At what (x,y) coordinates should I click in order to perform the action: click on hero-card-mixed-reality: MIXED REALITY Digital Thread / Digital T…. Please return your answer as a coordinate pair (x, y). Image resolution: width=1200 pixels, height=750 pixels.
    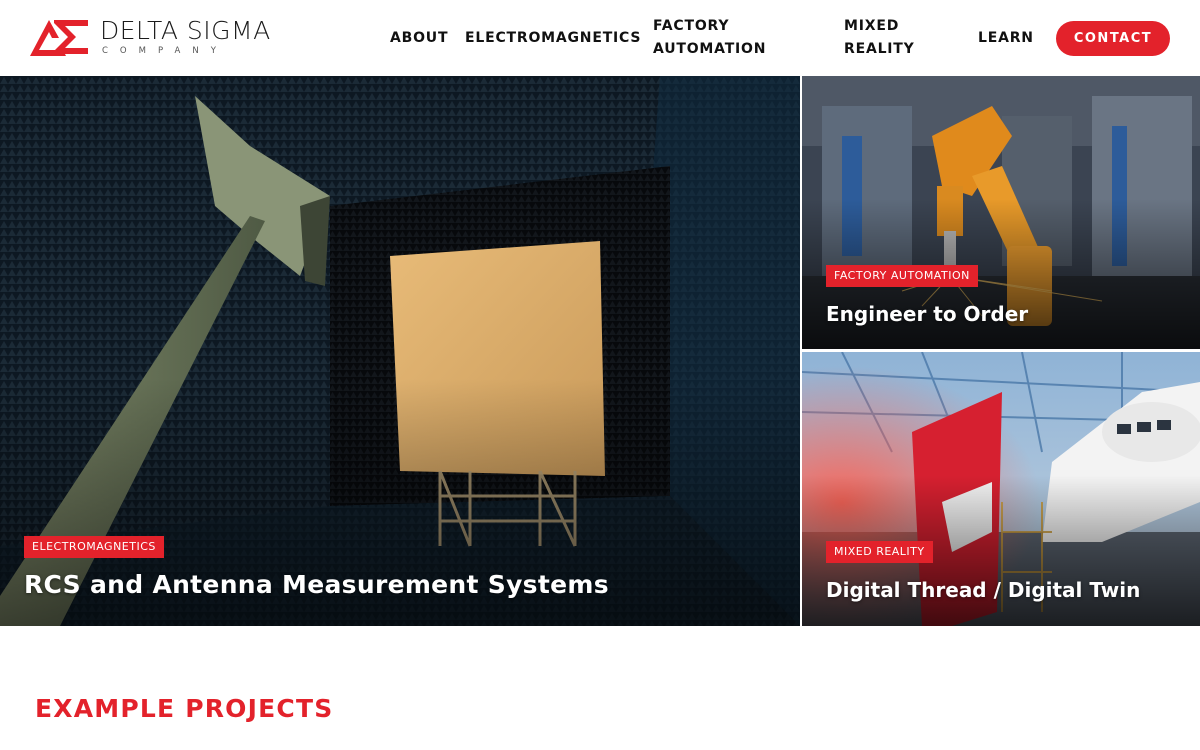
    Looking at the image, I should click on (1001, 489).